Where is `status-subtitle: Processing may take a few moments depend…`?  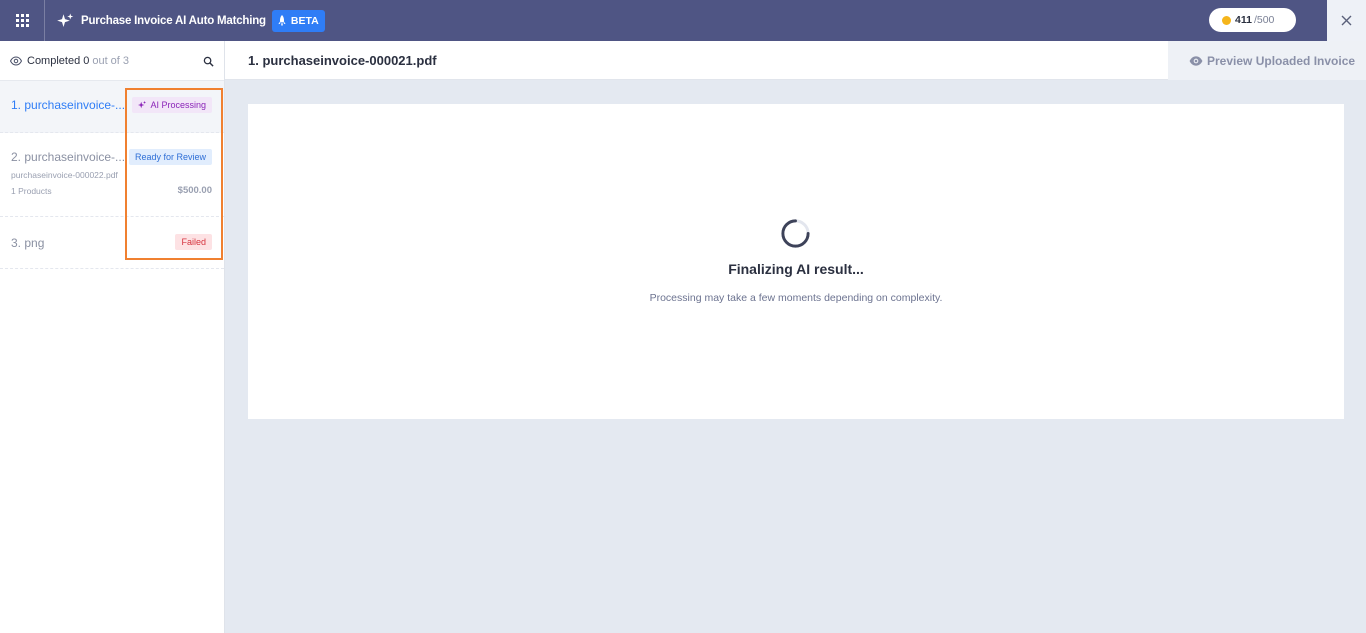
status-subtitle: Processing may take a few moments depend… is located at coordinates (796, 298).